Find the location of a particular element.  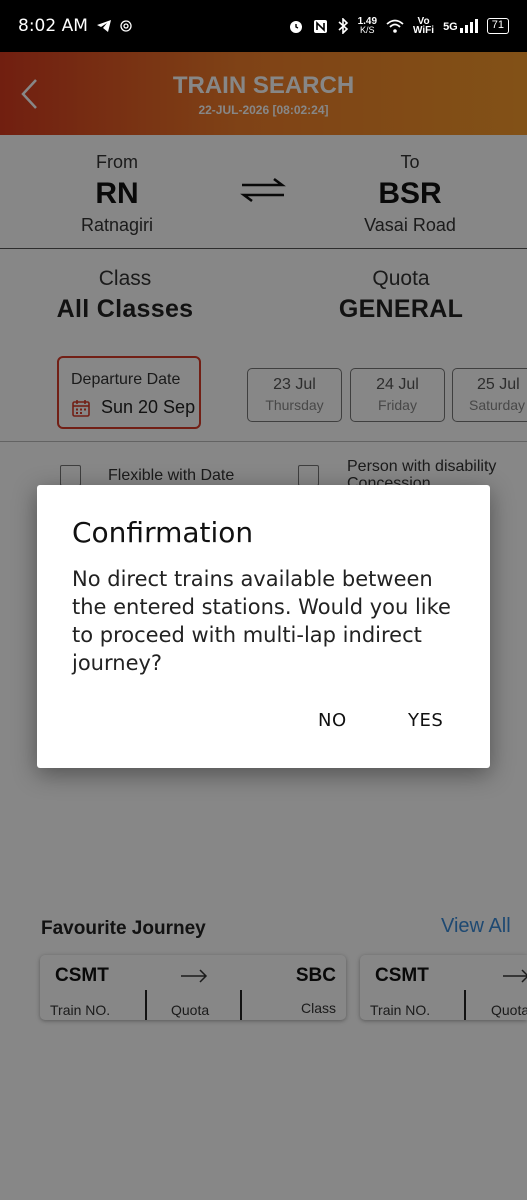

dialog-title: Confirmation is located at coordinates (163, 532).